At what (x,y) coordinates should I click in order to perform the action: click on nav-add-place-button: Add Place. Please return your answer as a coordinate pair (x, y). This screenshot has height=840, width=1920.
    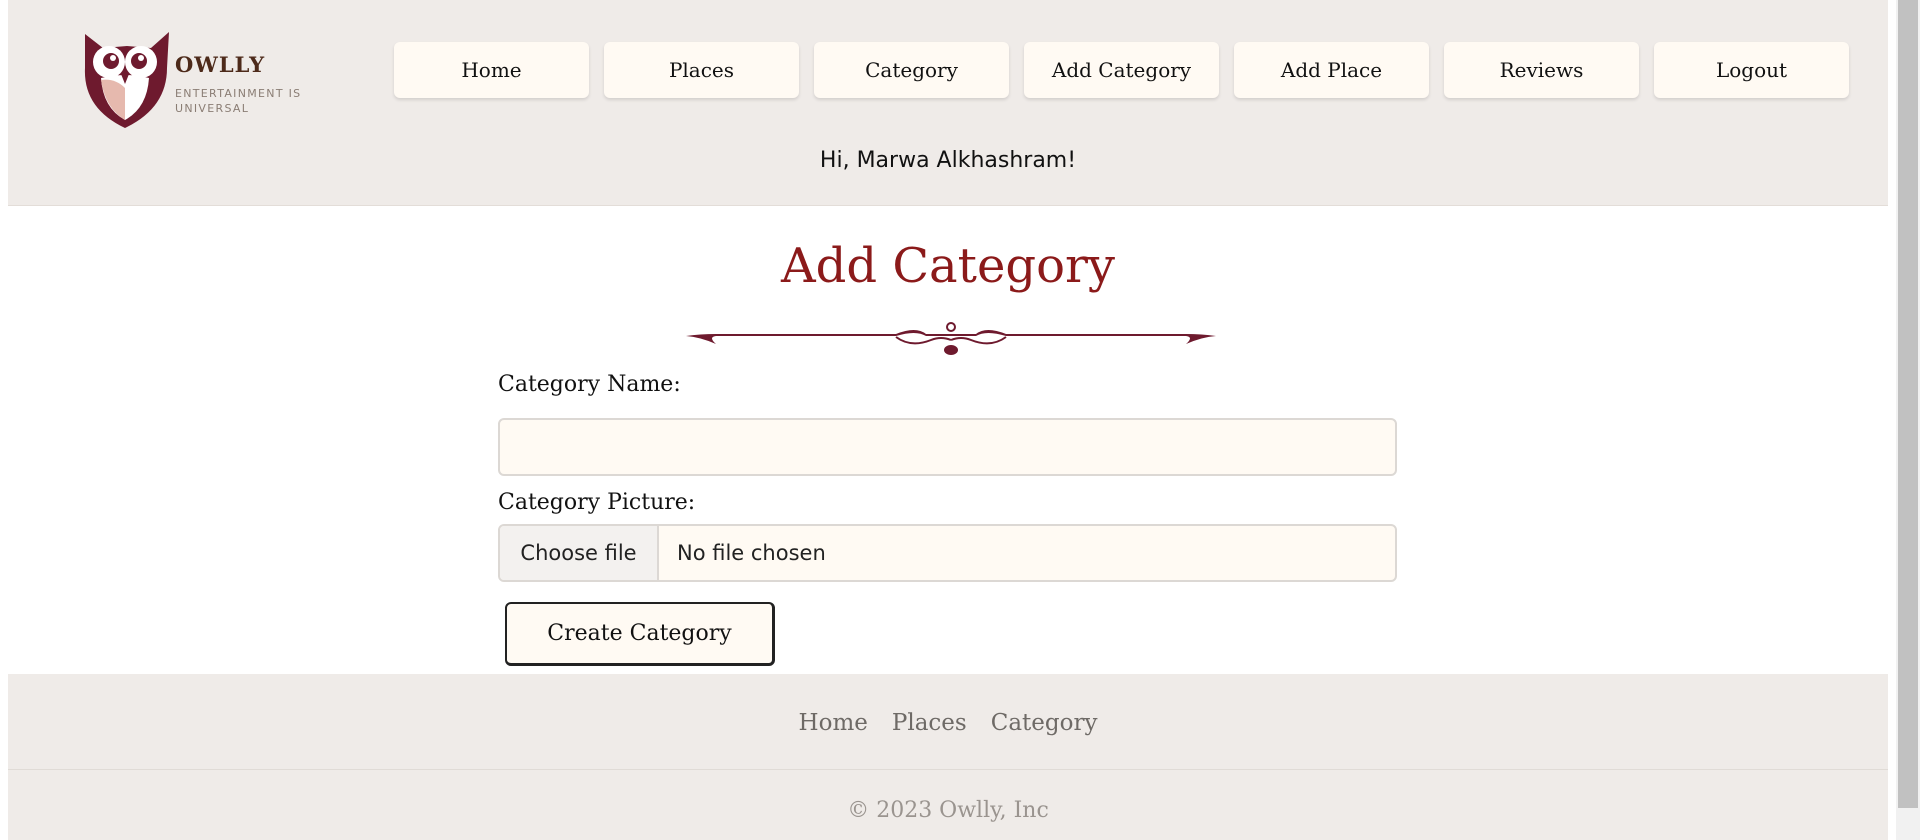
    Looking at the image, I should click on (1331, 70).